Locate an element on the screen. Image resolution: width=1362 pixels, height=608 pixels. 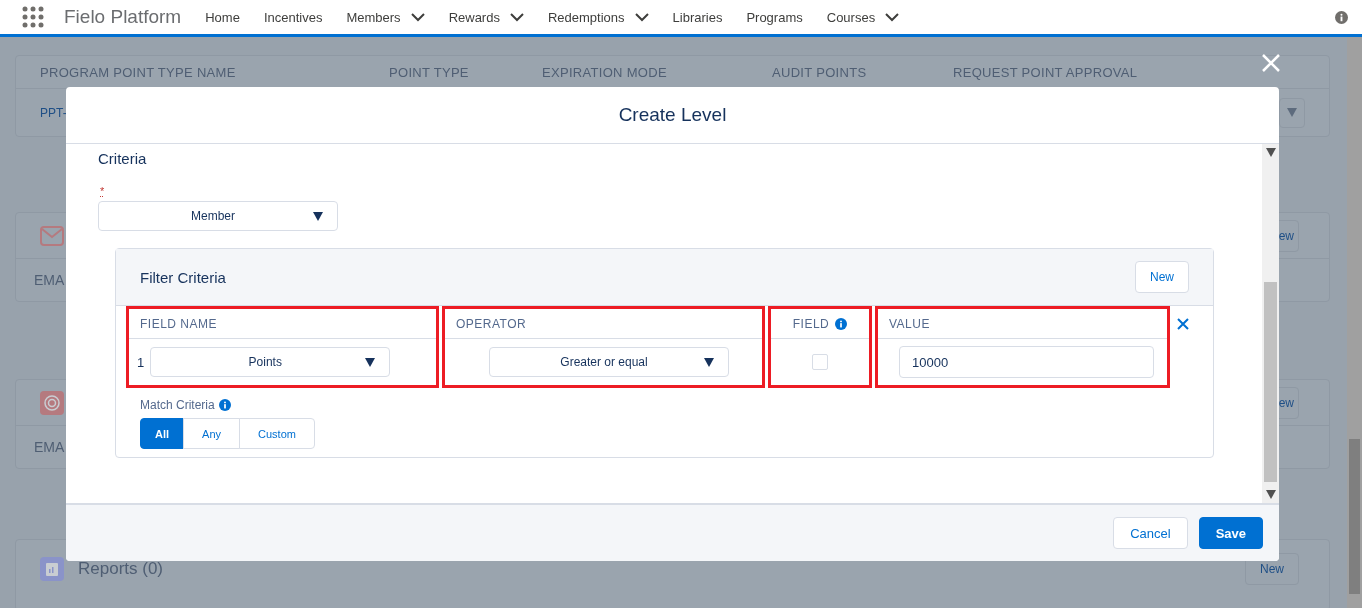
column-header: PROGRAM POINT TYPE NAME is located at coordinates (138, 72).